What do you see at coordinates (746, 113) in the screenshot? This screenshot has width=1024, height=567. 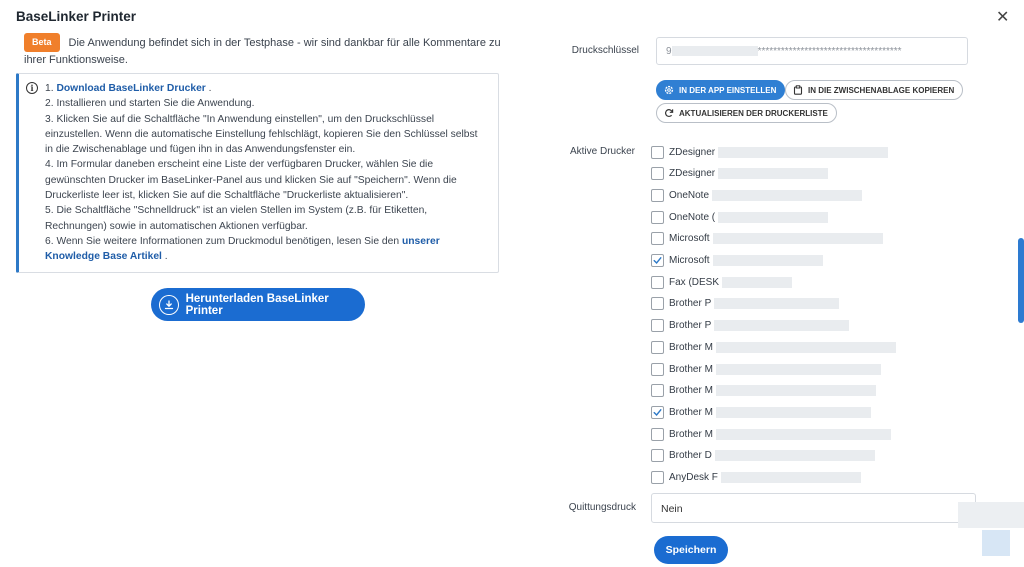 I see `refresh-printers-button: AKTUALISIEREN DER DRUCKERLISTE` at bounding box center [746, 113].